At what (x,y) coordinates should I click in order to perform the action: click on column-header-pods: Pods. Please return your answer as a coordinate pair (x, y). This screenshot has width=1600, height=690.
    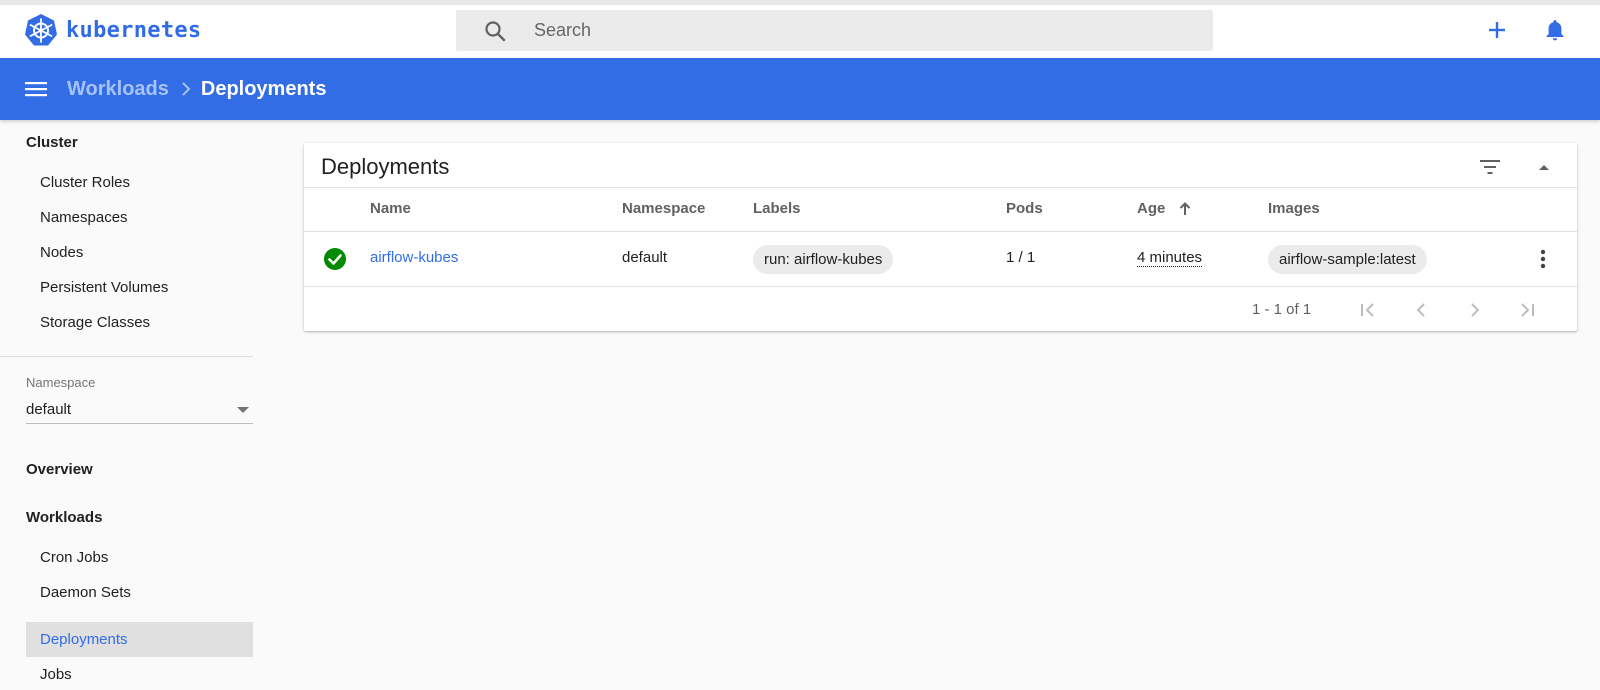
    Looking at the image, I should click on (1024, 208).